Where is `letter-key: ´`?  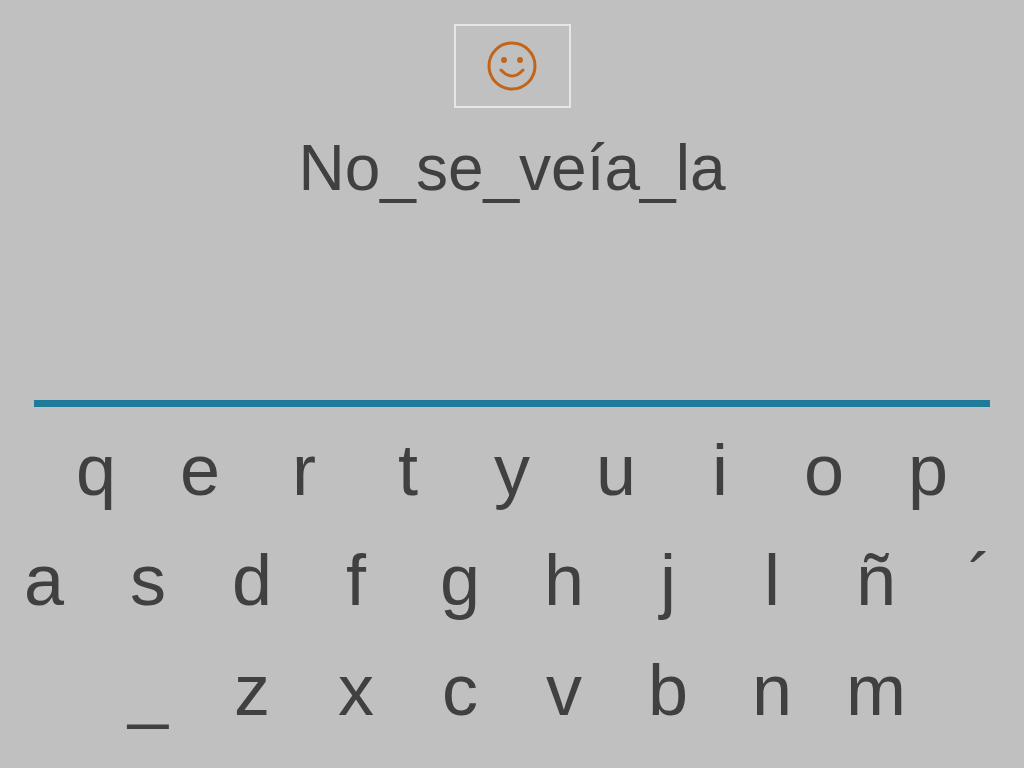
letter-key: ´ is located at coordinates (976, 580).